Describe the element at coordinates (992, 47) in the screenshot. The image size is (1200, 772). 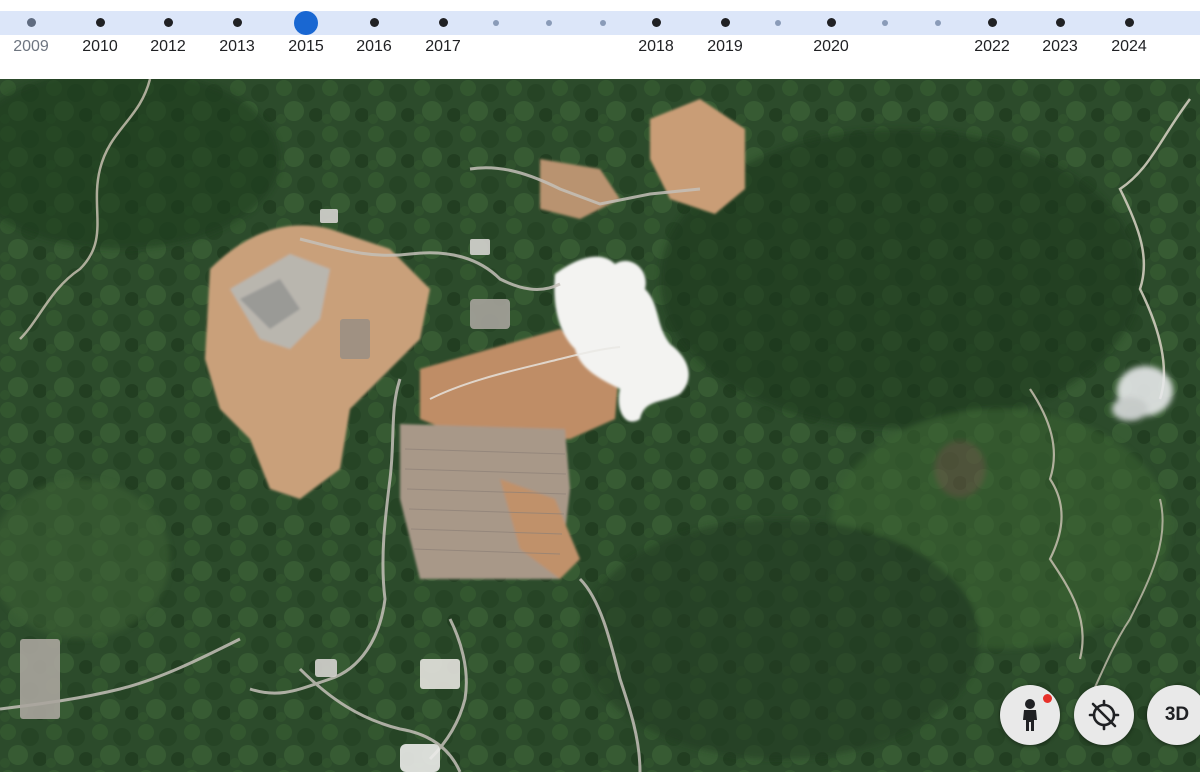
I see `timeline-year-label: 2022` at that location.